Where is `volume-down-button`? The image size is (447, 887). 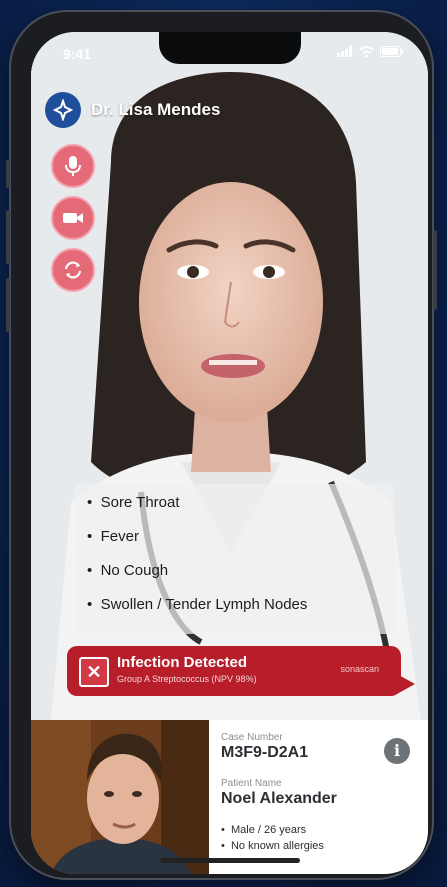 volume-down-button is located at coordinates (8, 305).